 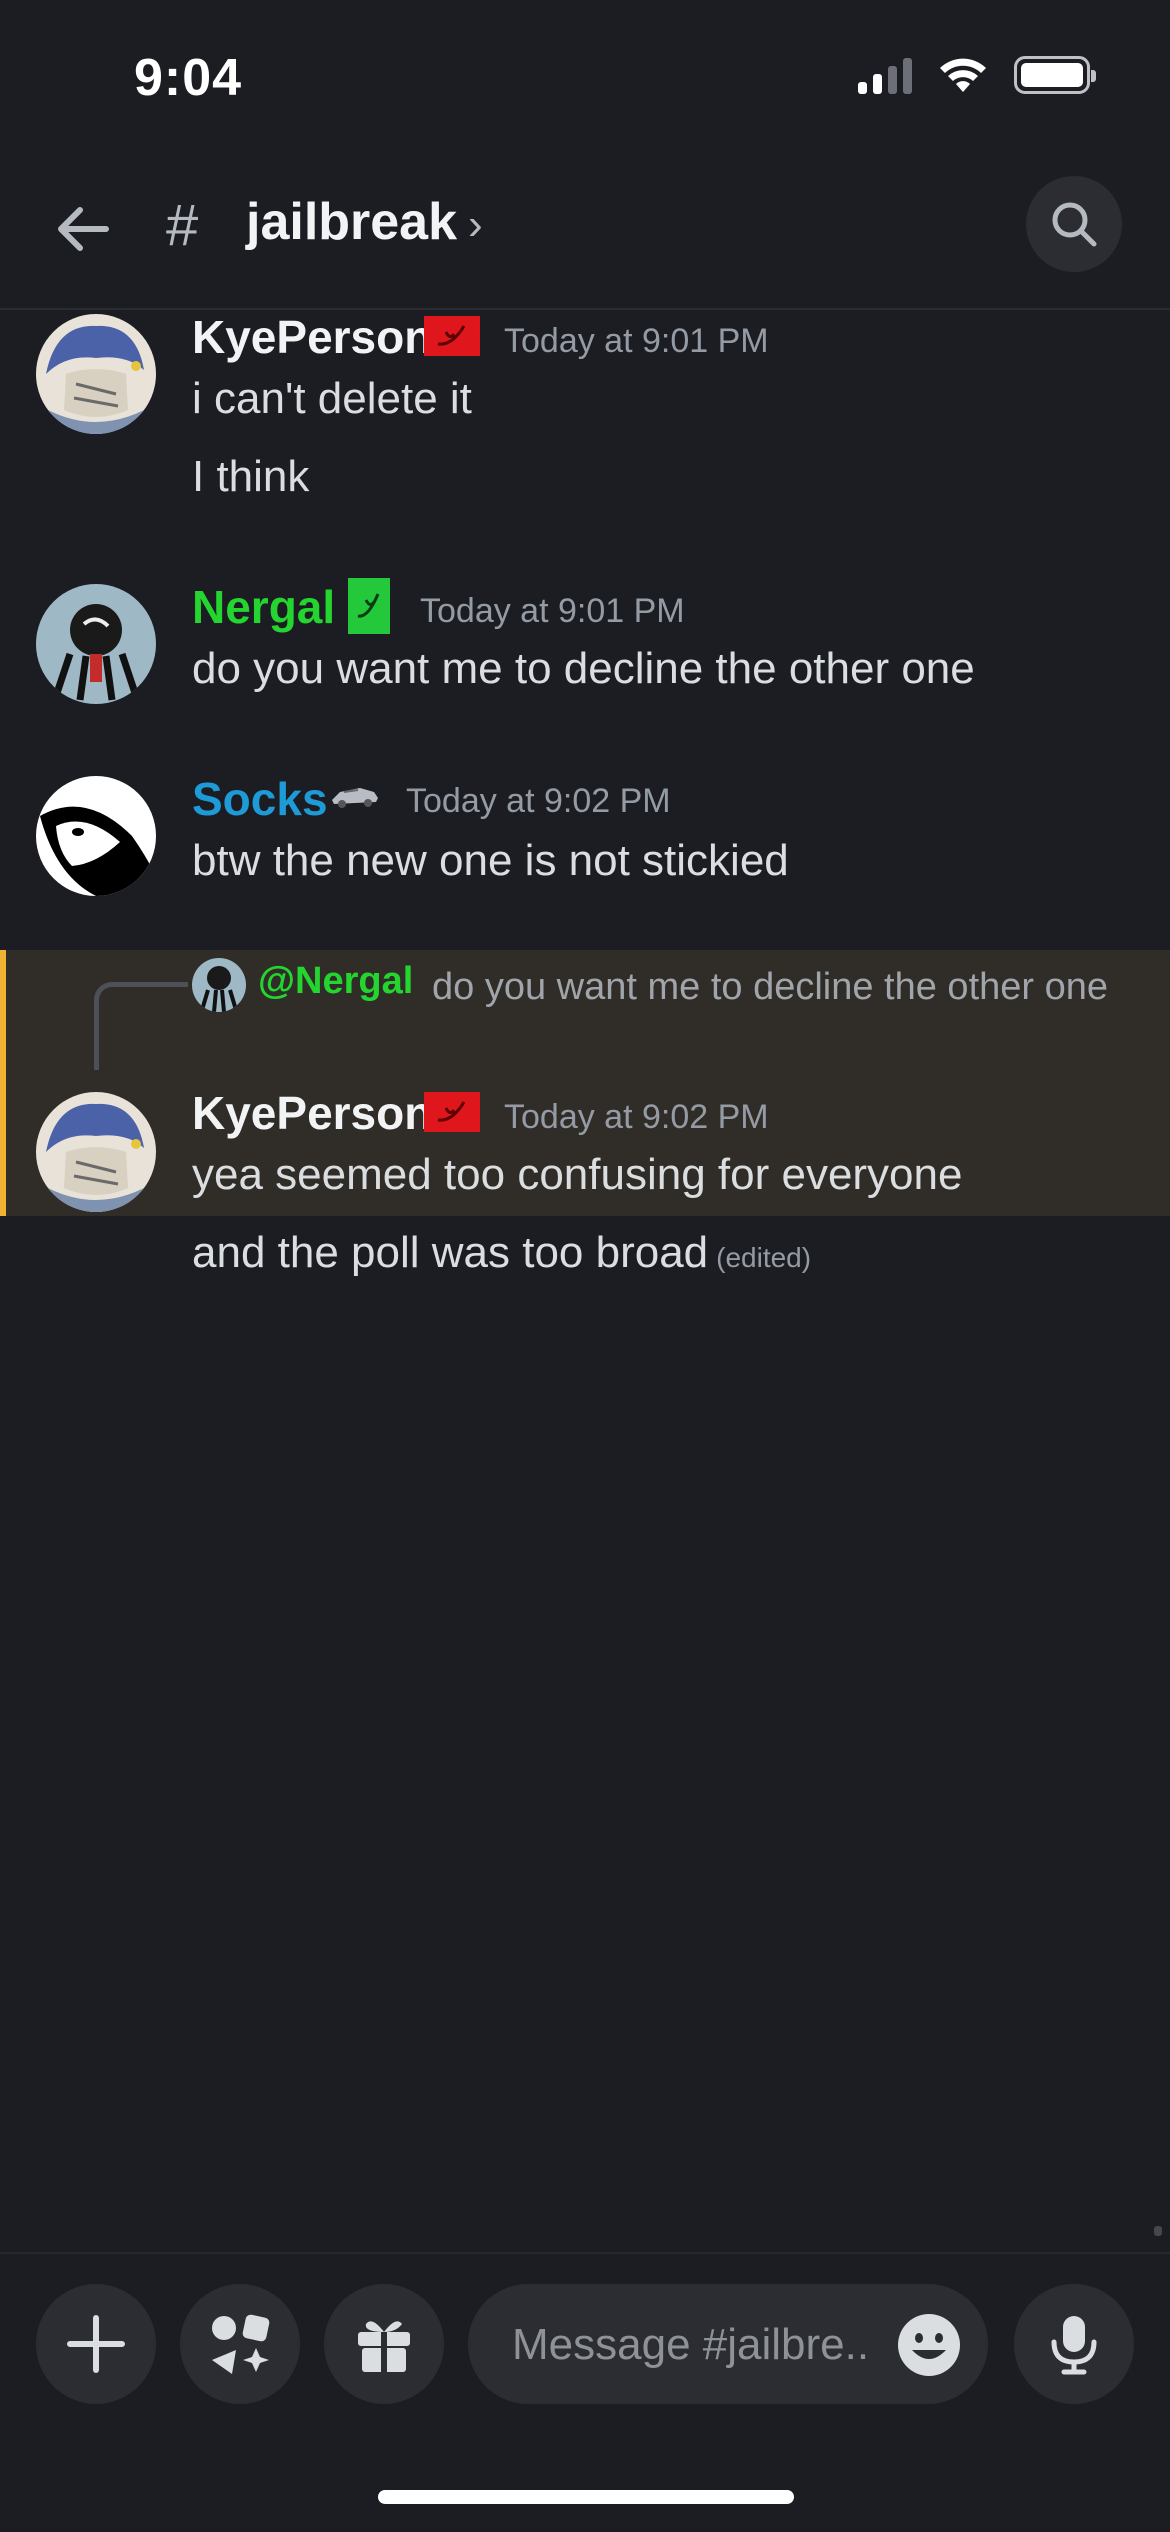 I want to click on search-button, so click(x=1074, y=224).